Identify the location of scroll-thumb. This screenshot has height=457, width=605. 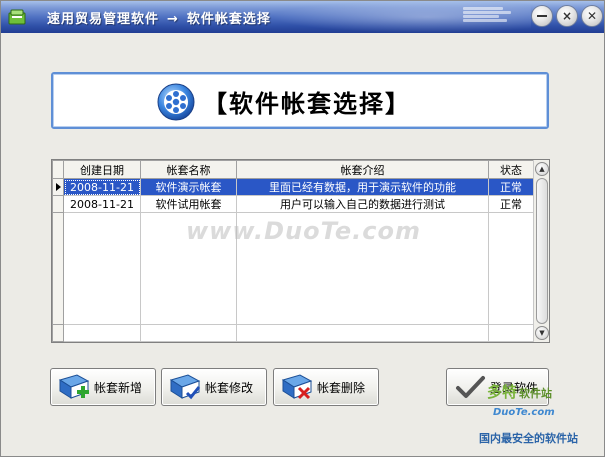
(542, 251).